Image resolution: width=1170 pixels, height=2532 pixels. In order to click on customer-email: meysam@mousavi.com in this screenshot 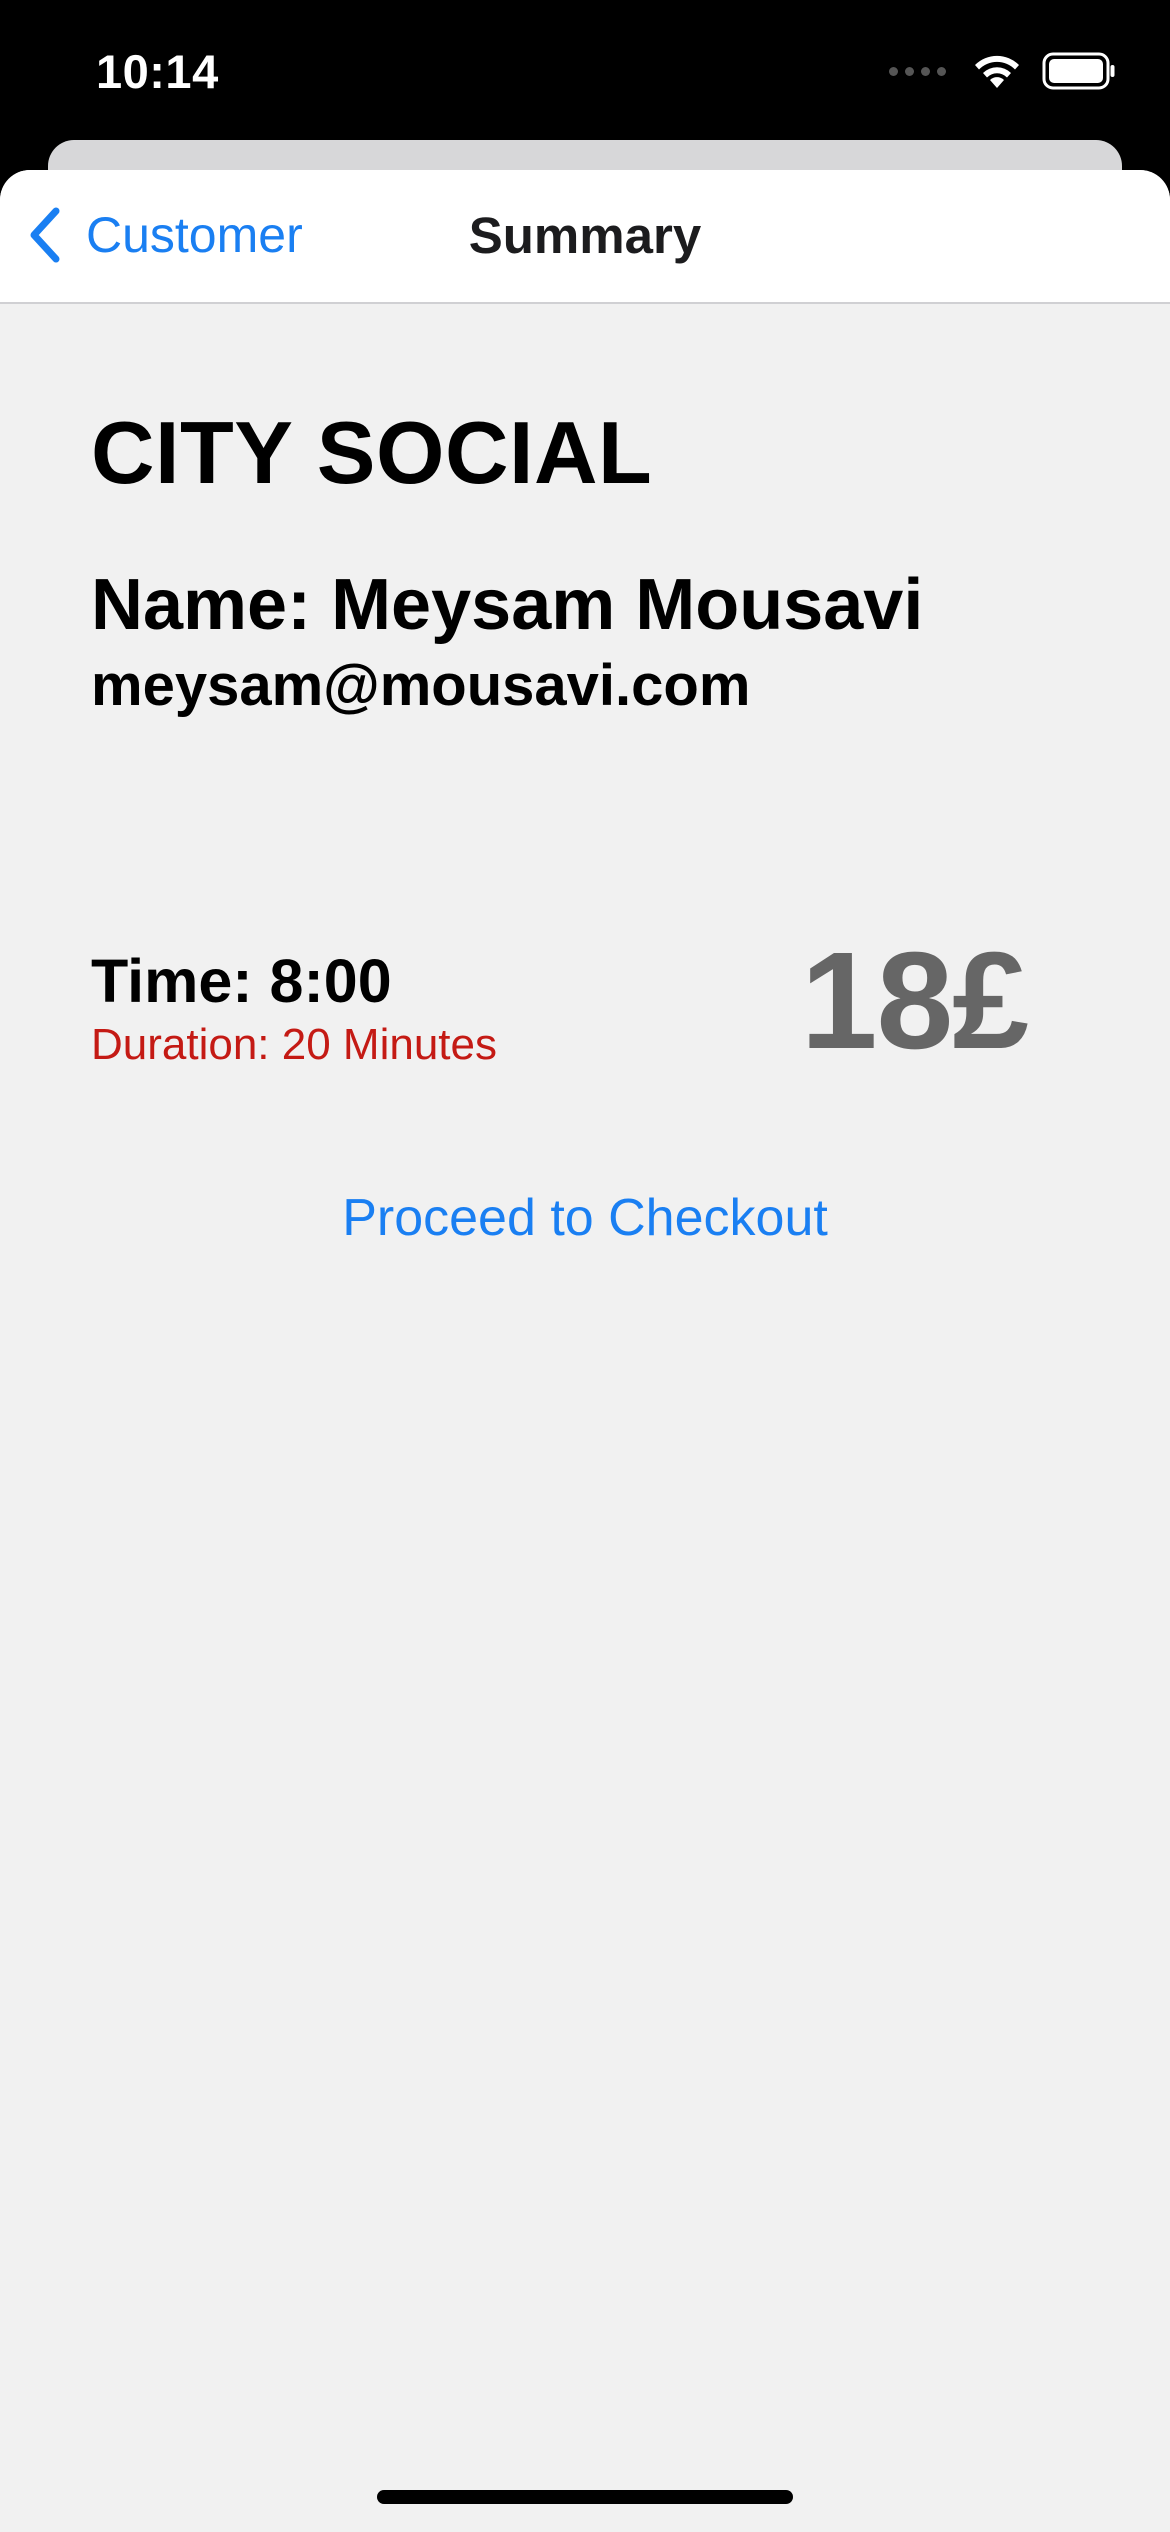, I will do `click(421, 685)`.